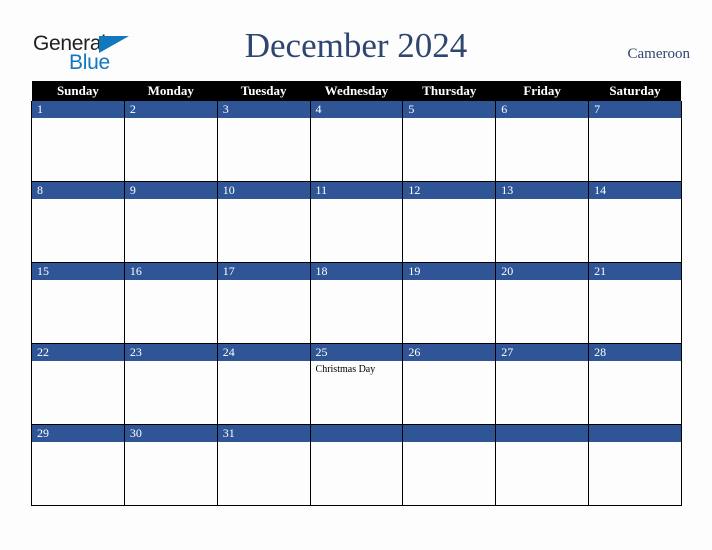 This screenshot has height=550, width=712. I want to click on day-cell-inner: 23, so click(170, 384).